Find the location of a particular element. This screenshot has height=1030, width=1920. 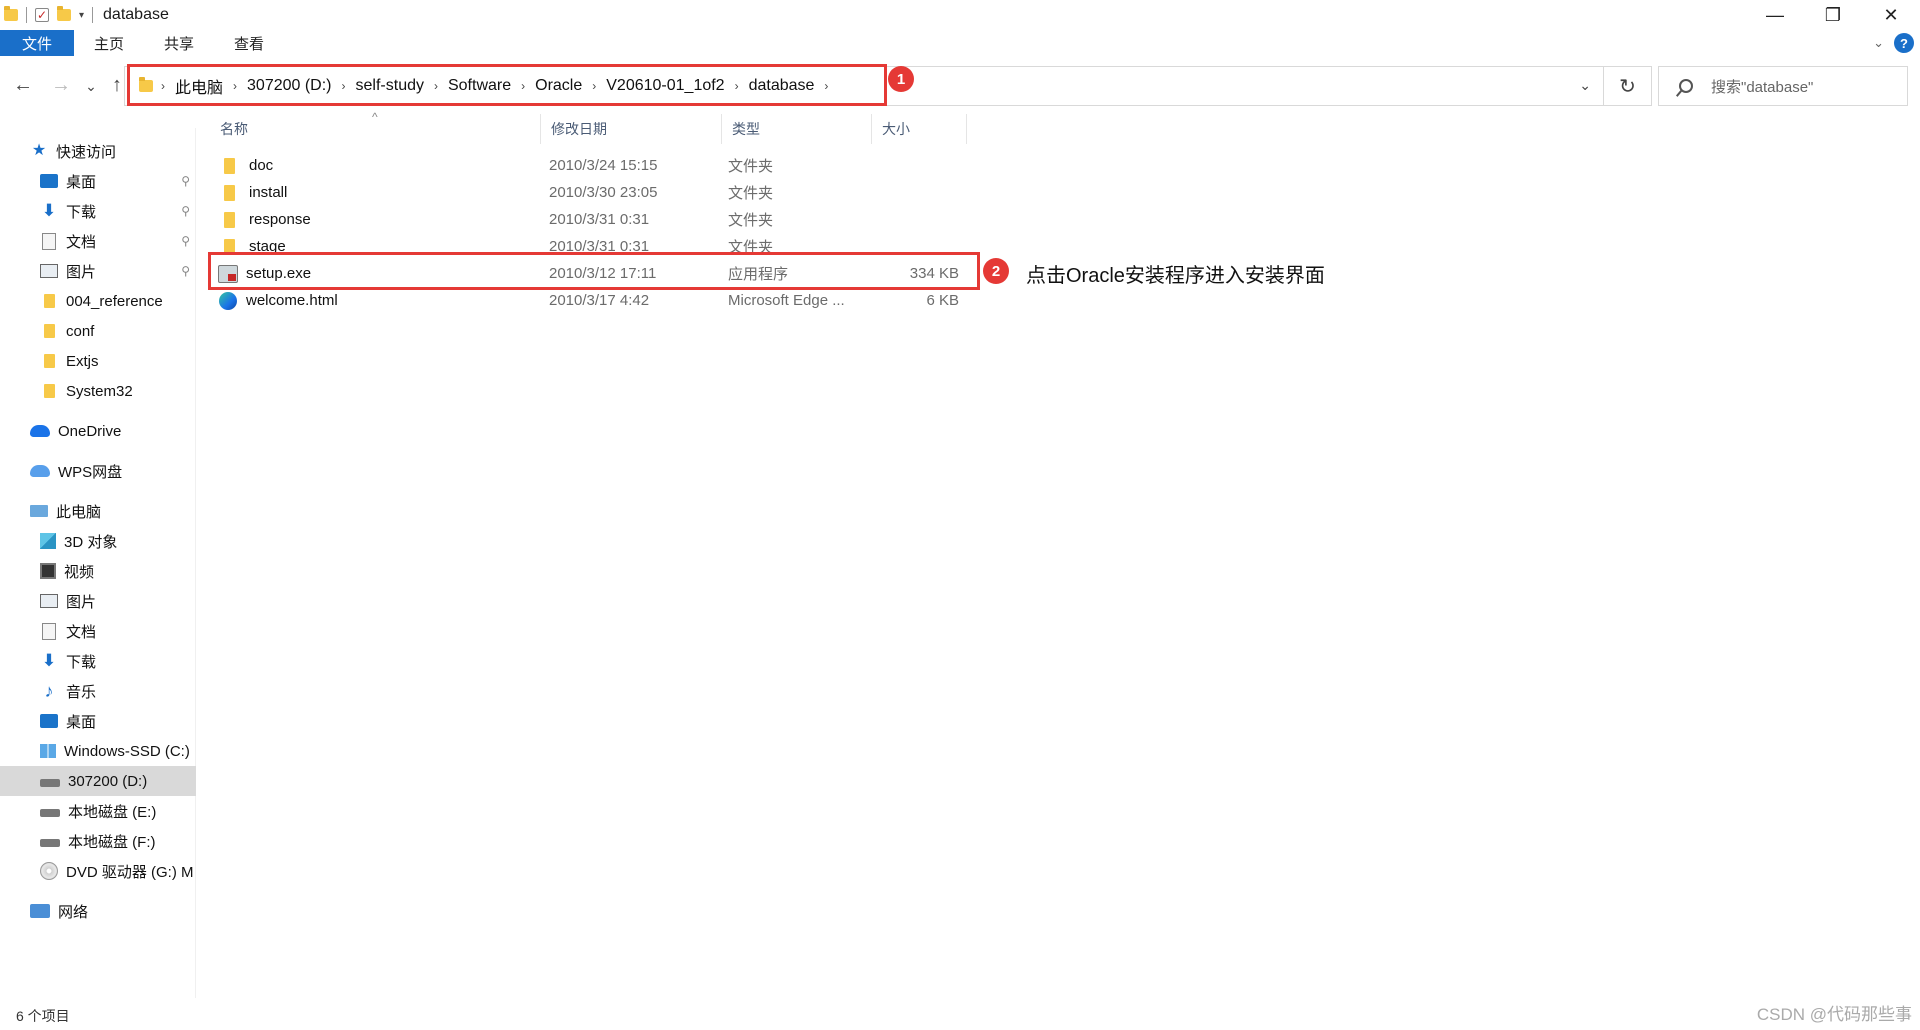

refresh-button: ↻ is located at coordinates (1628, 86).